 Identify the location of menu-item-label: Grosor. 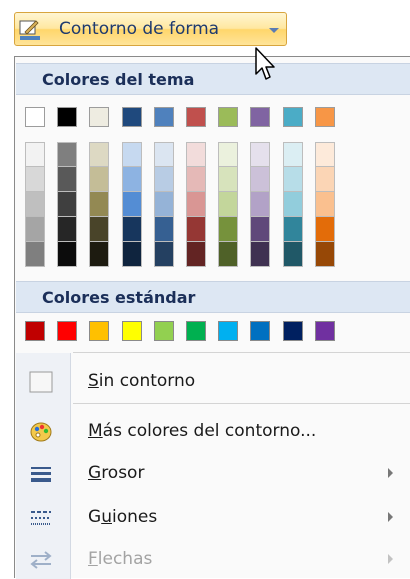
(116, 473).